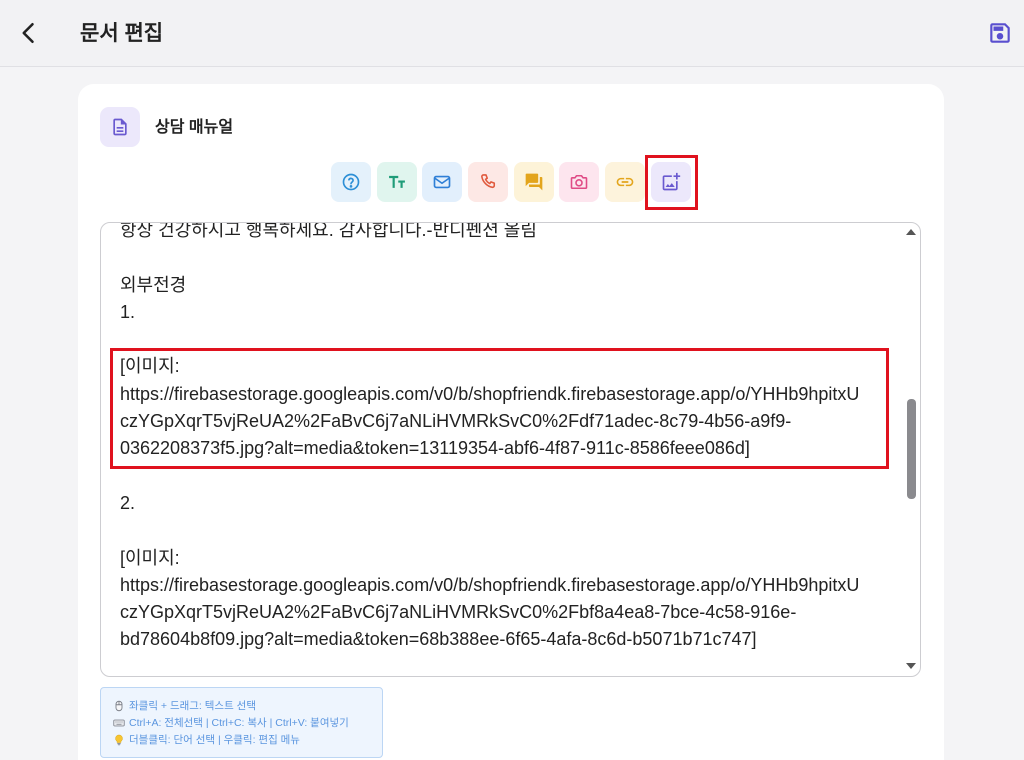 This screenshot has width=1024, height=760. I want to click on app-header: 문서 편집, so click(512, 33).